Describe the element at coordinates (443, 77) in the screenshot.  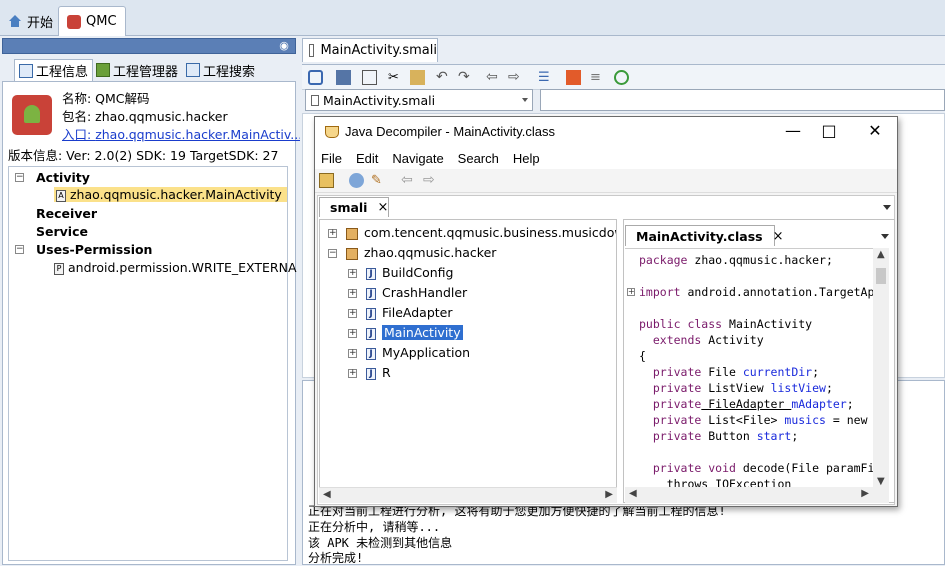
I see `undo-icon: ↶` at that location.